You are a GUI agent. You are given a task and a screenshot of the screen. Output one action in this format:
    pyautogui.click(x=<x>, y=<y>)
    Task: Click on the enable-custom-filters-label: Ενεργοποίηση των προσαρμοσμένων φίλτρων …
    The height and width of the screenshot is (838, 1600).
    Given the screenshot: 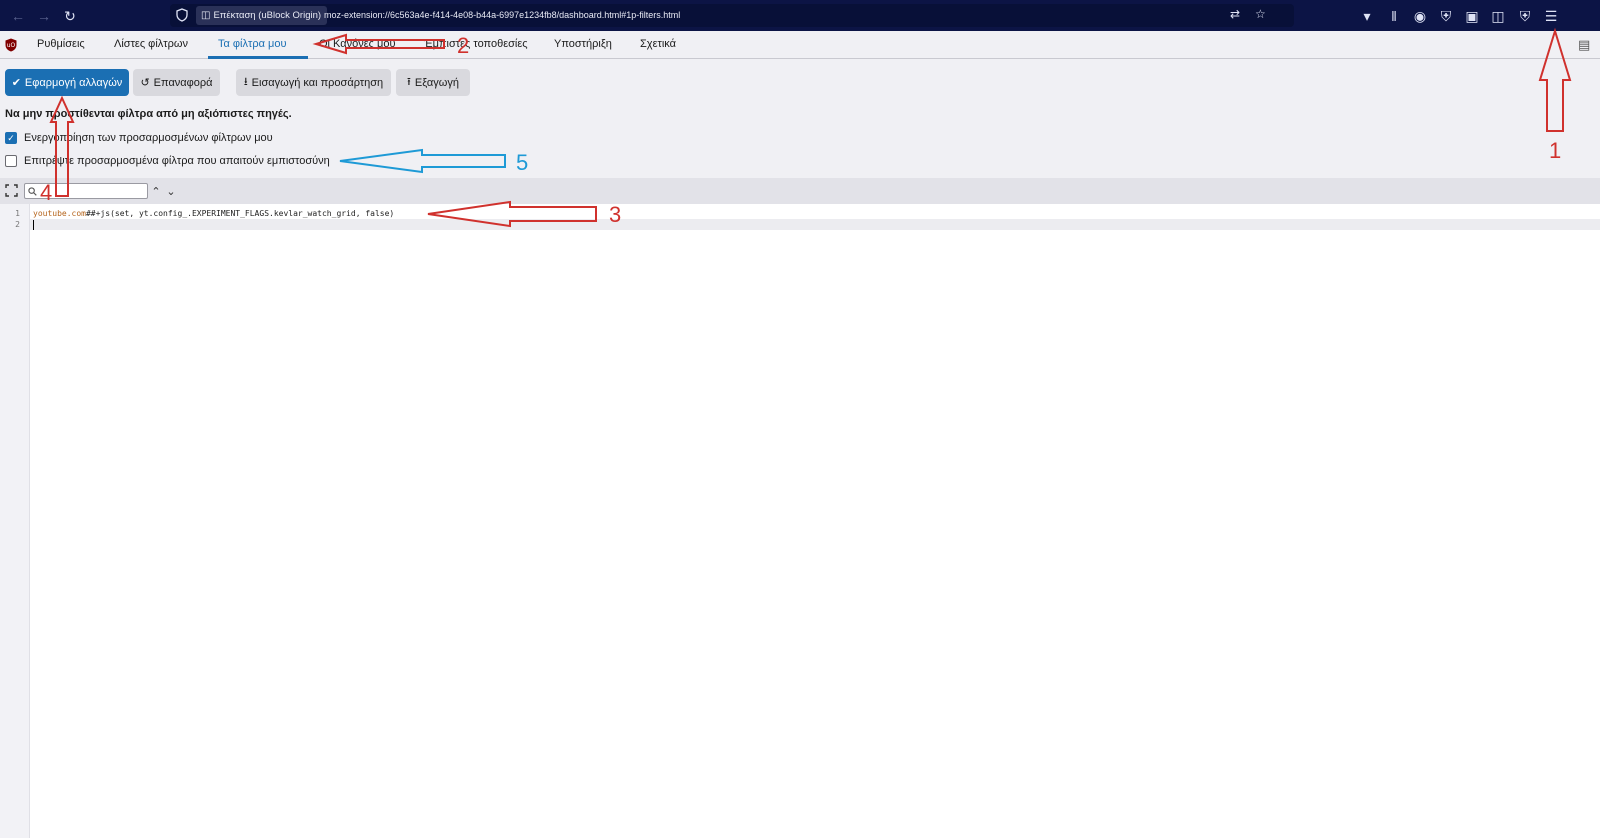 What is the action you would take?
    pyautogui.click(x=148, y=138)
    